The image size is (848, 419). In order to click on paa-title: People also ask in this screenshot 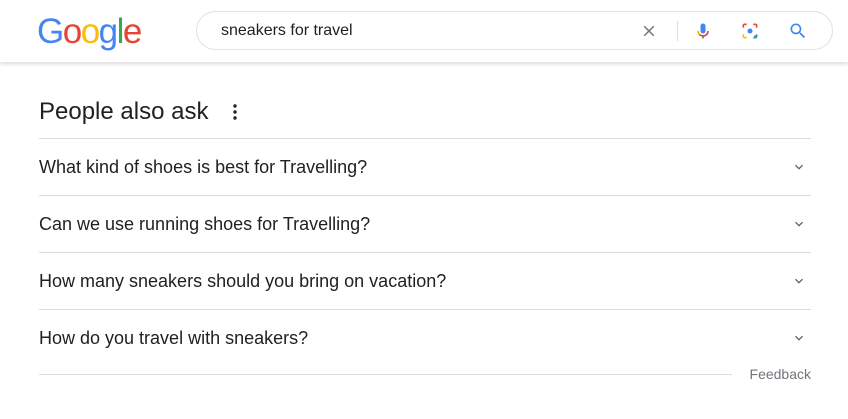, I will do `click(124, 111)`.